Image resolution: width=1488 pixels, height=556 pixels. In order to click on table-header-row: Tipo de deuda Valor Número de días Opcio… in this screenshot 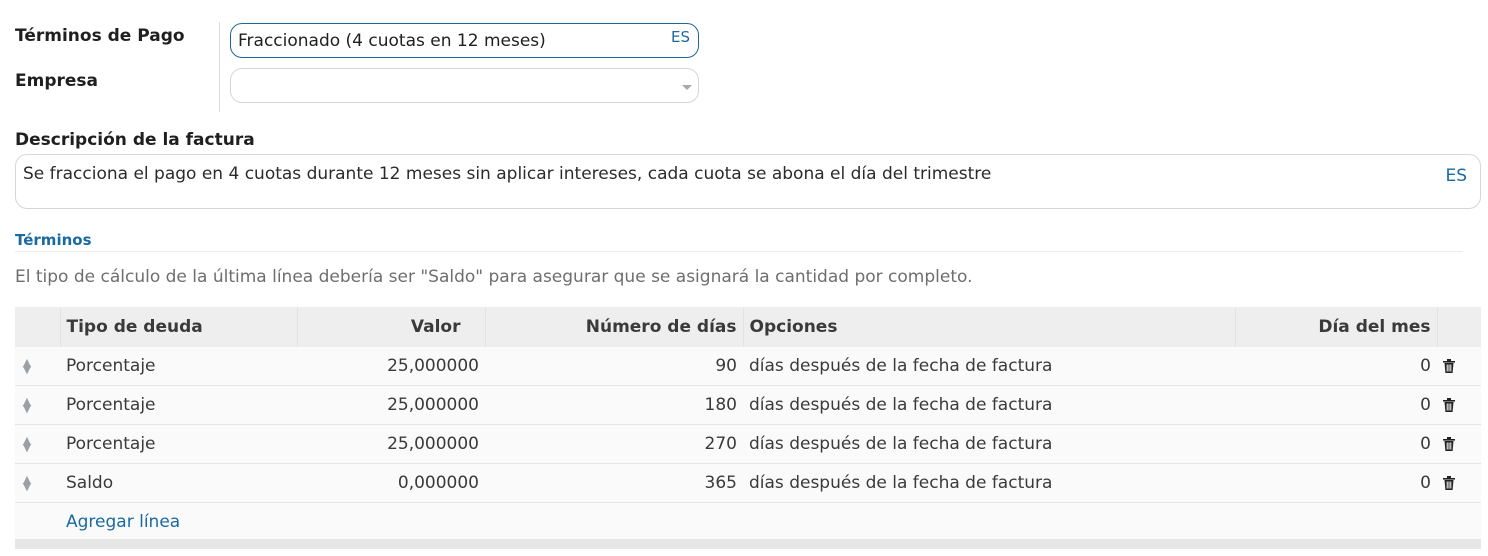, I will do `click(748, 327)`.